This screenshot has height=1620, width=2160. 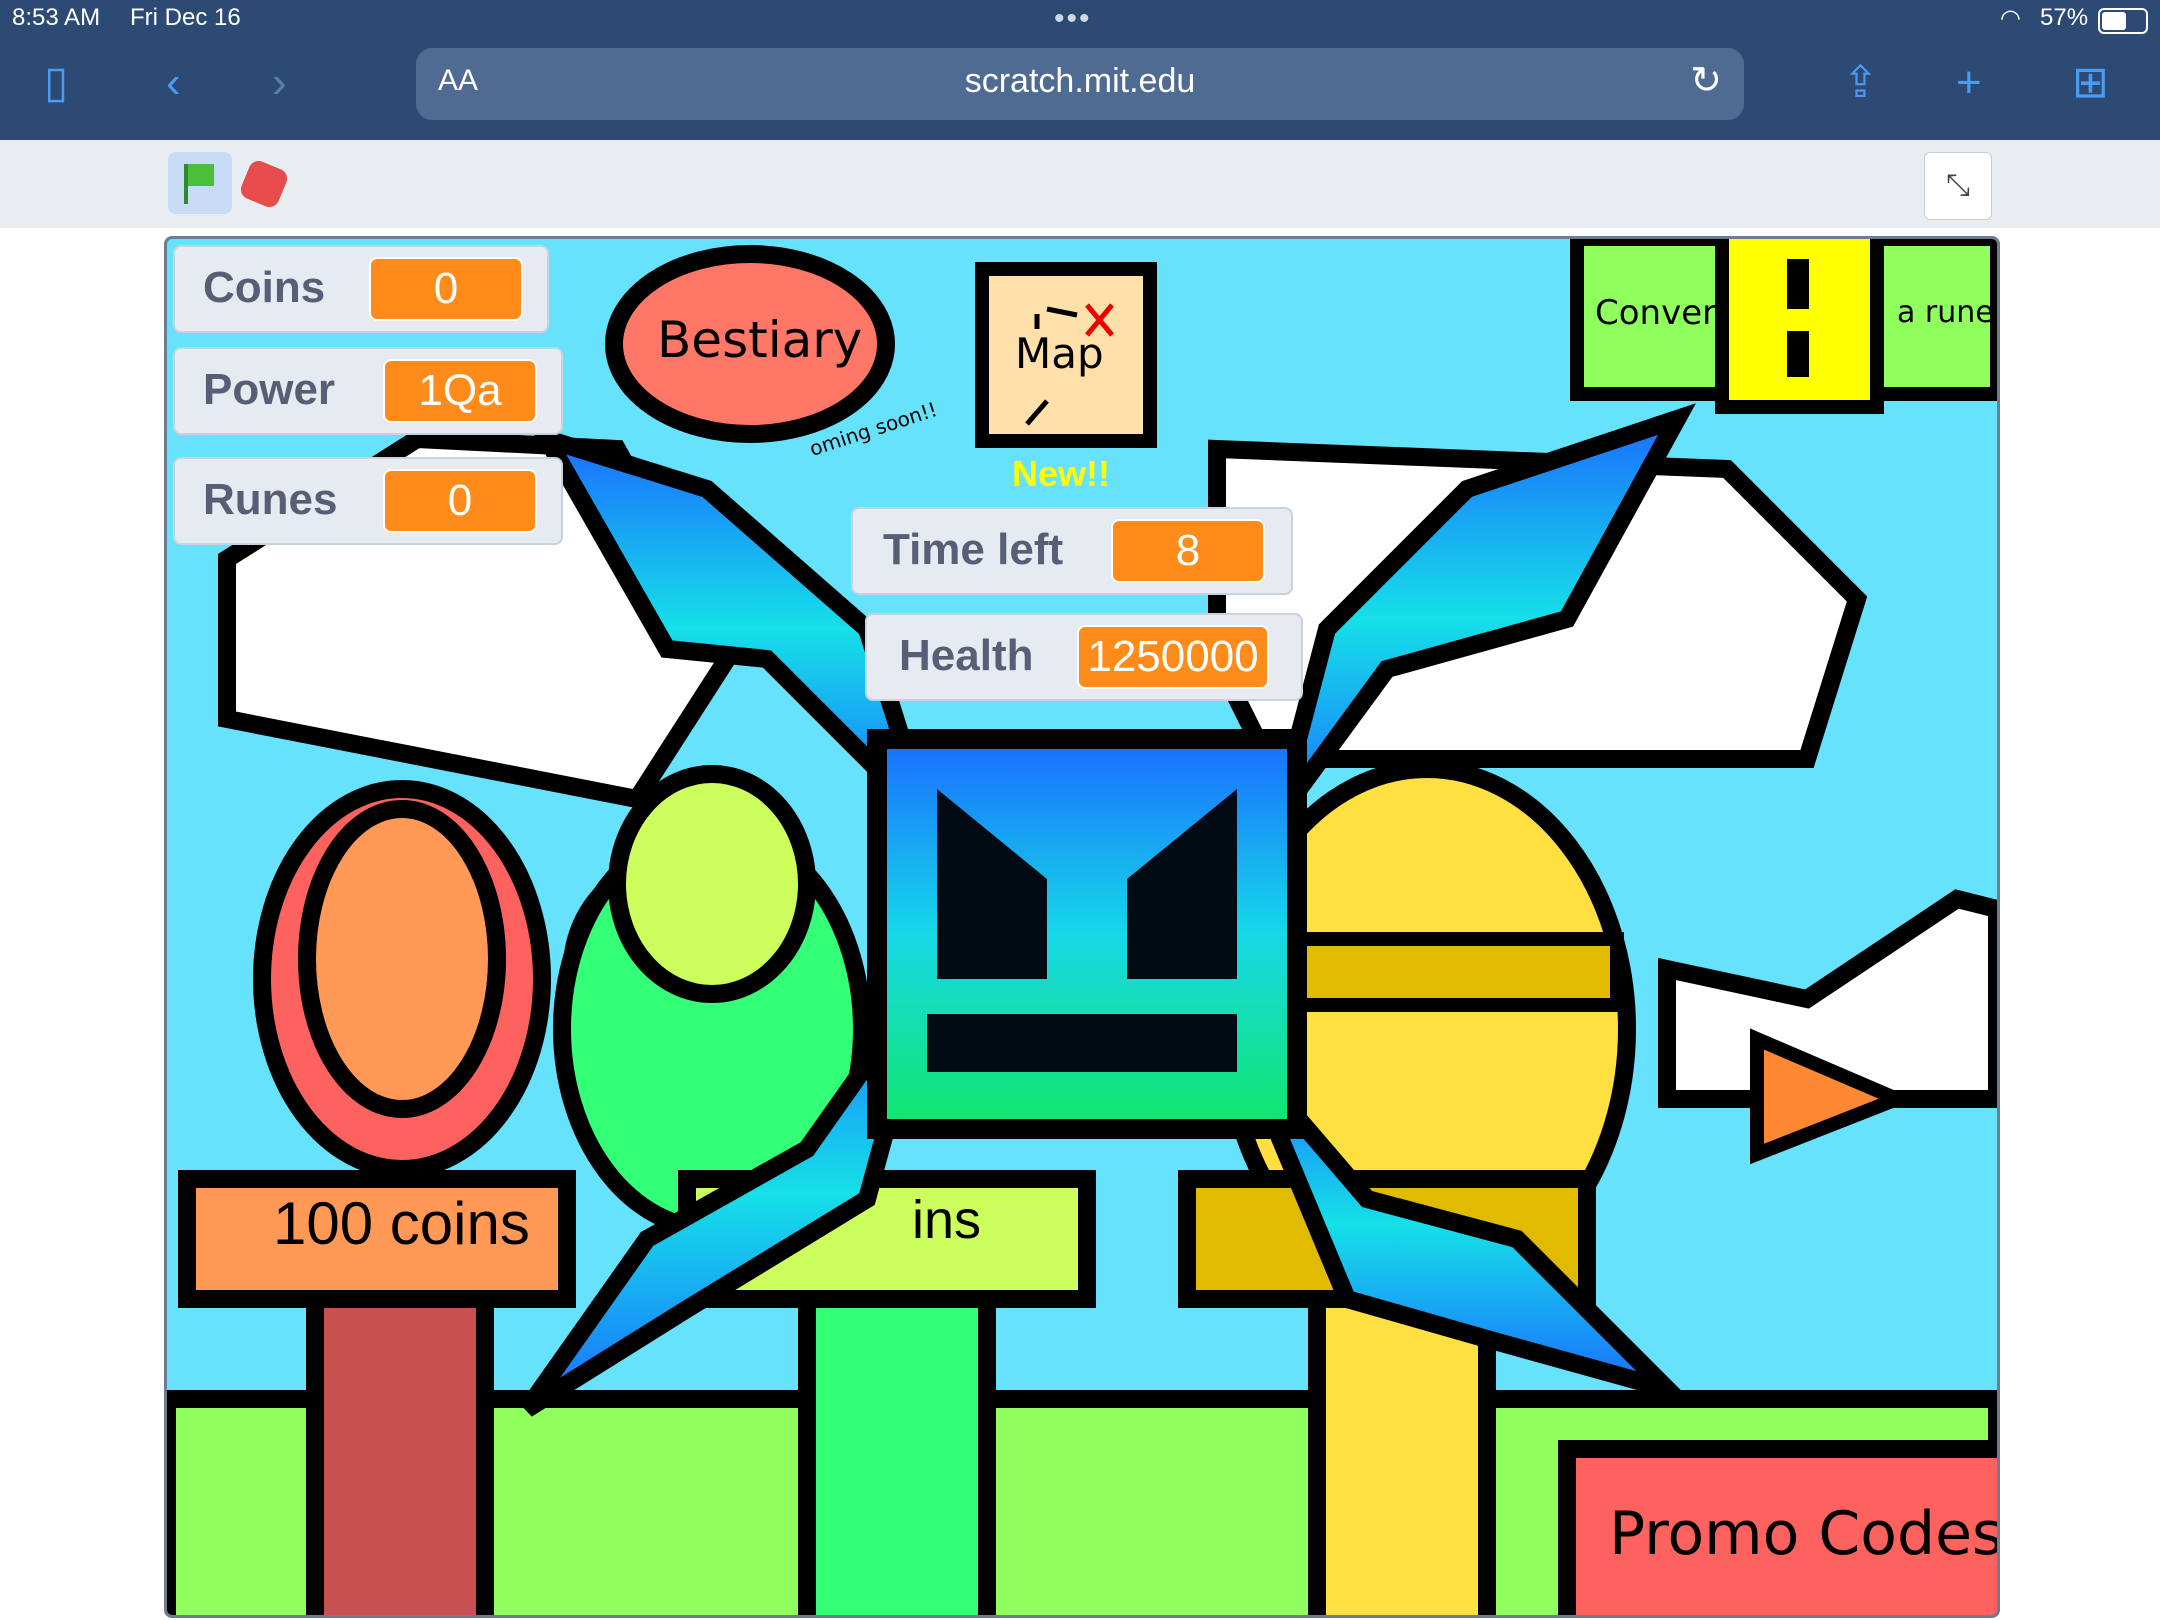 I want to click on coins-value: 0, so click(x=446, y=289).